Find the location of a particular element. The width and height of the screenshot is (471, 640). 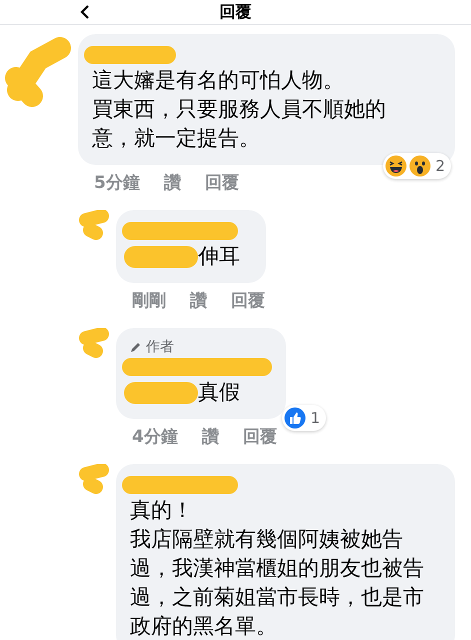

comment-time: 5分鐘 is located at coordinates (117, 183).